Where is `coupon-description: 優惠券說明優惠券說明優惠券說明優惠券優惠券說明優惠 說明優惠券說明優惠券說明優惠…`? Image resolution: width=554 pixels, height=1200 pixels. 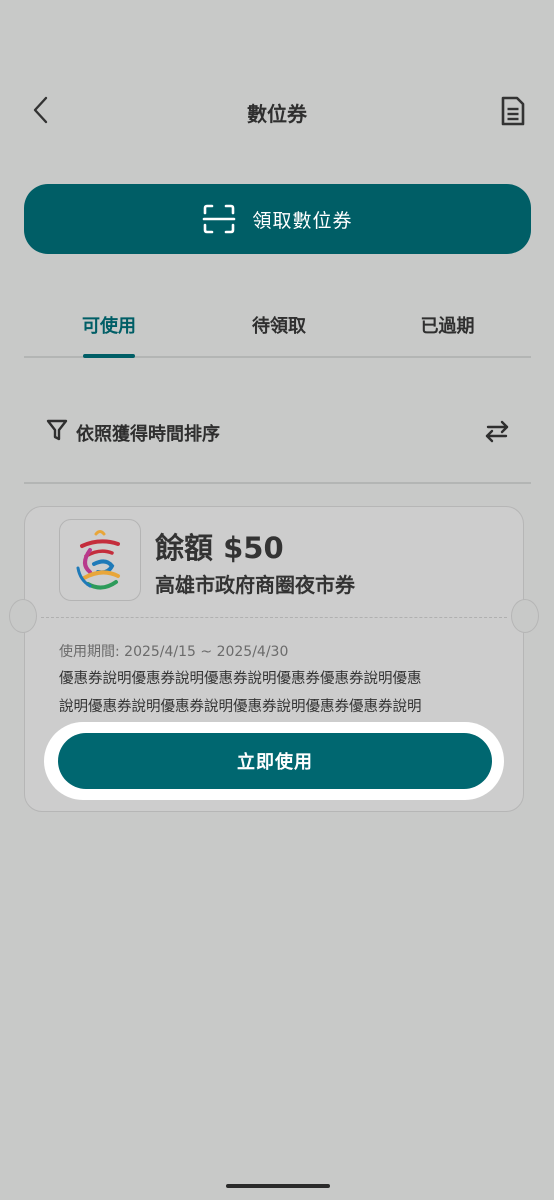
coupon-description: 優惠券說明優惠券說明優惠券說明優惠券優惠券說明優惠 說明優惠券說明優惠券說明優惠… is located at coordinates (274, 693).